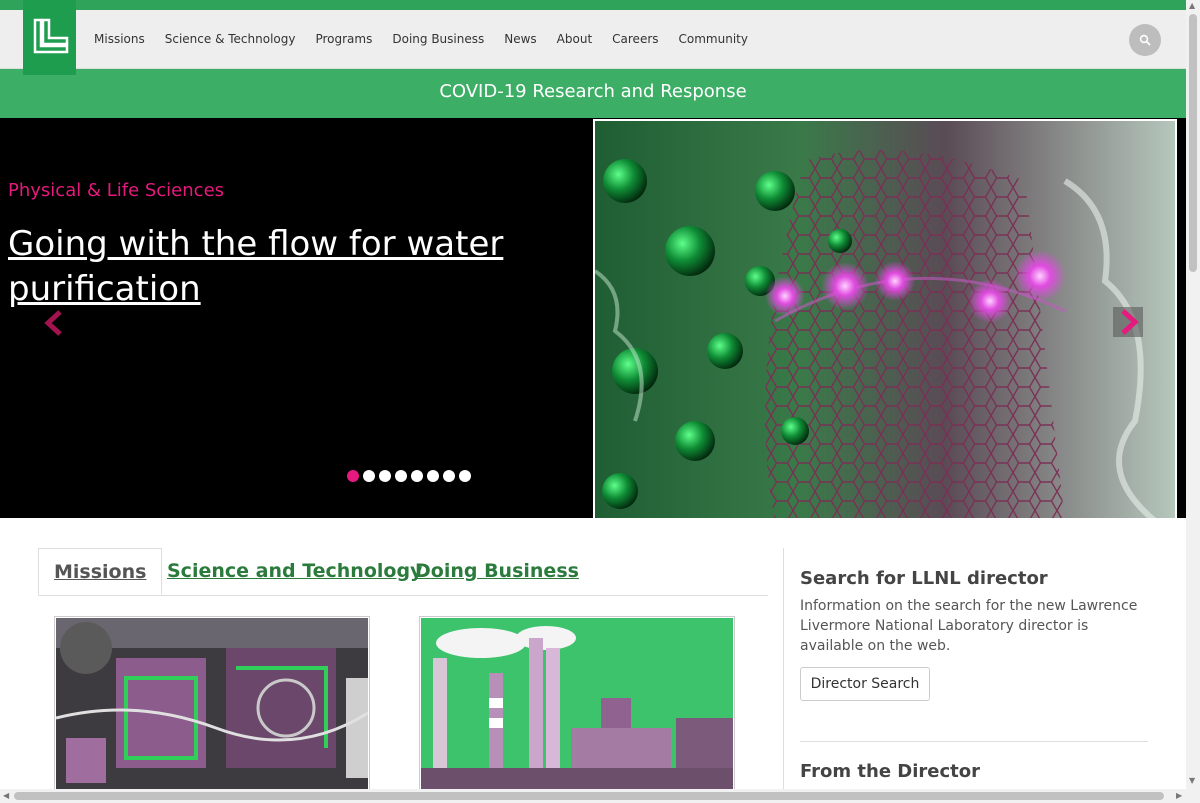 The image size is (1200, 803). Describe the element at coordinates (865, 684) in the screenshot. I see `director-search-button: Director Search` at that location.